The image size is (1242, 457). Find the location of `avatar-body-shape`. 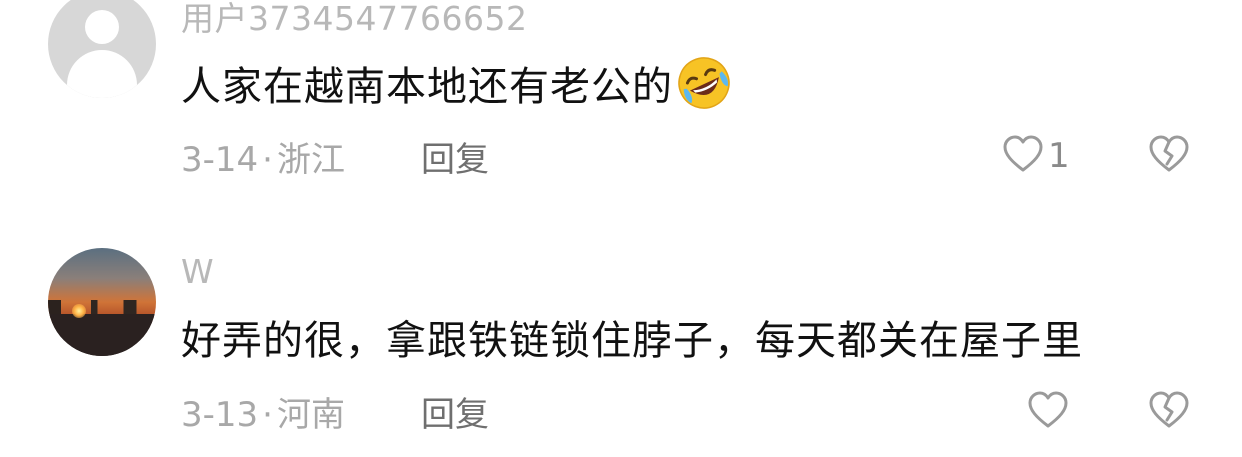

avatar-body-shape is located at coordinates (102, 74).